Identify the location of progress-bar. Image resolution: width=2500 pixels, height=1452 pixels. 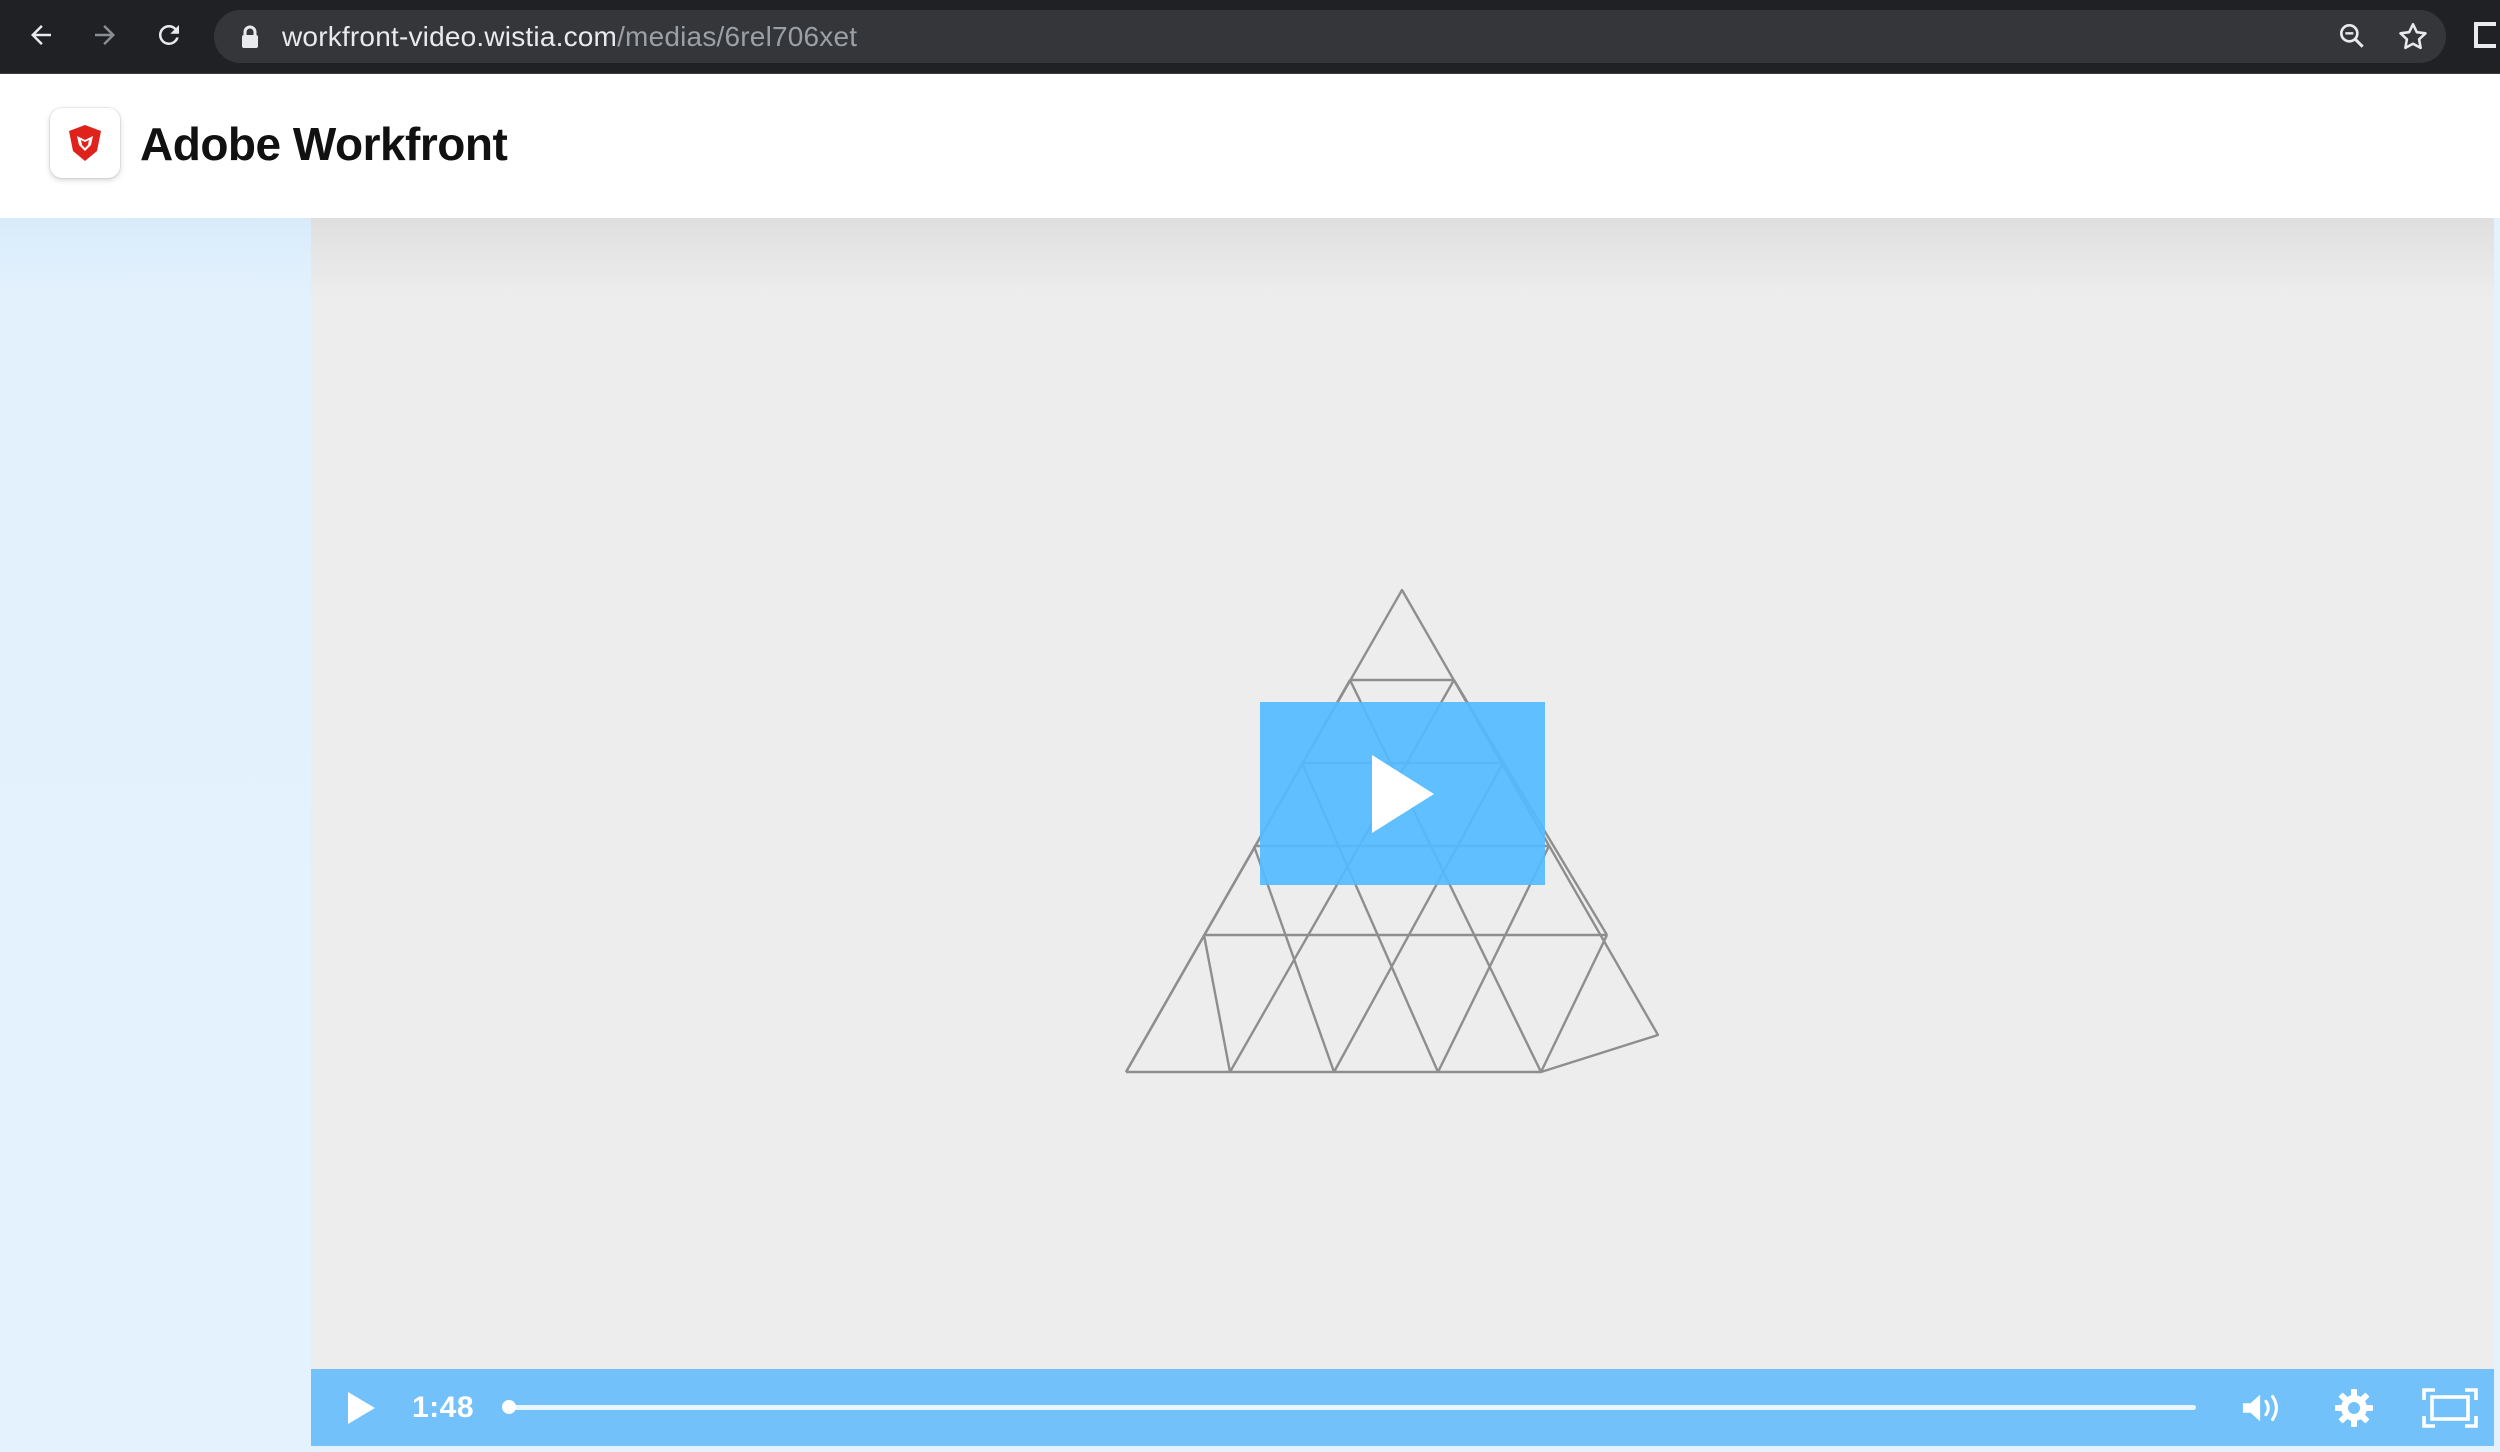
(1349, 1407).